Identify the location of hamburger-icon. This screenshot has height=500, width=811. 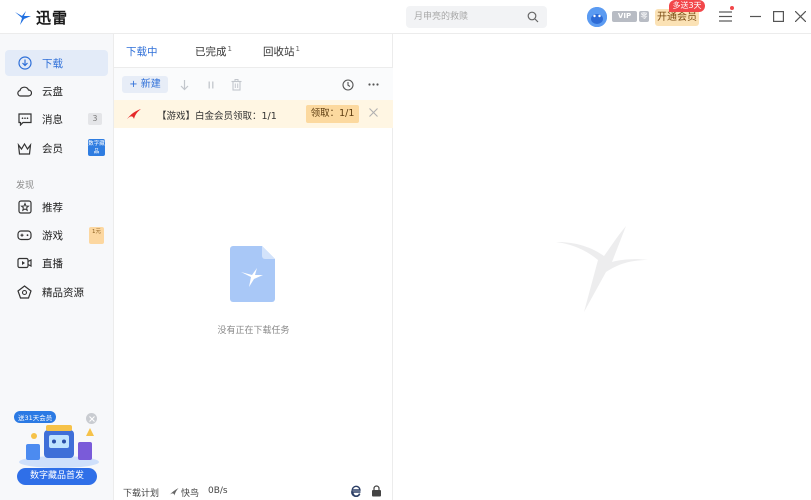
(725, 16).